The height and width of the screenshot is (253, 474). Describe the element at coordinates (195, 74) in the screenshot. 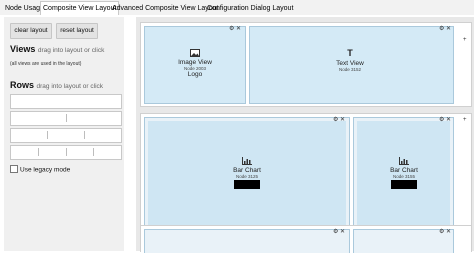

I see `image-view-subtitle: Logo` at that location.